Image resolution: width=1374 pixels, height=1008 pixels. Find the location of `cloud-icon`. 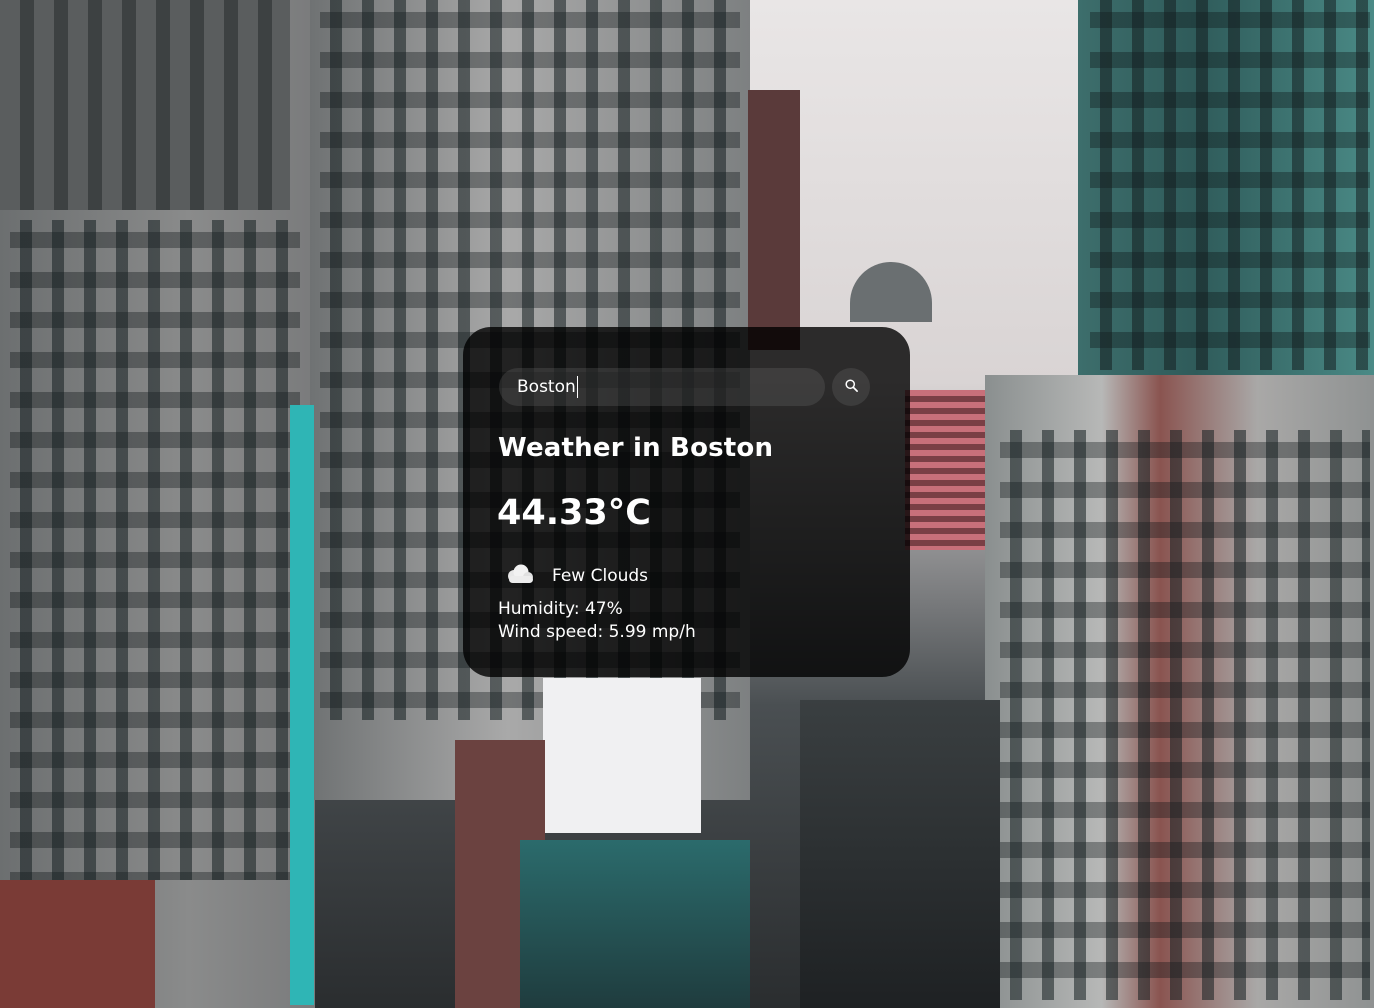

cloud-icon is located at coordinates (519, 576).